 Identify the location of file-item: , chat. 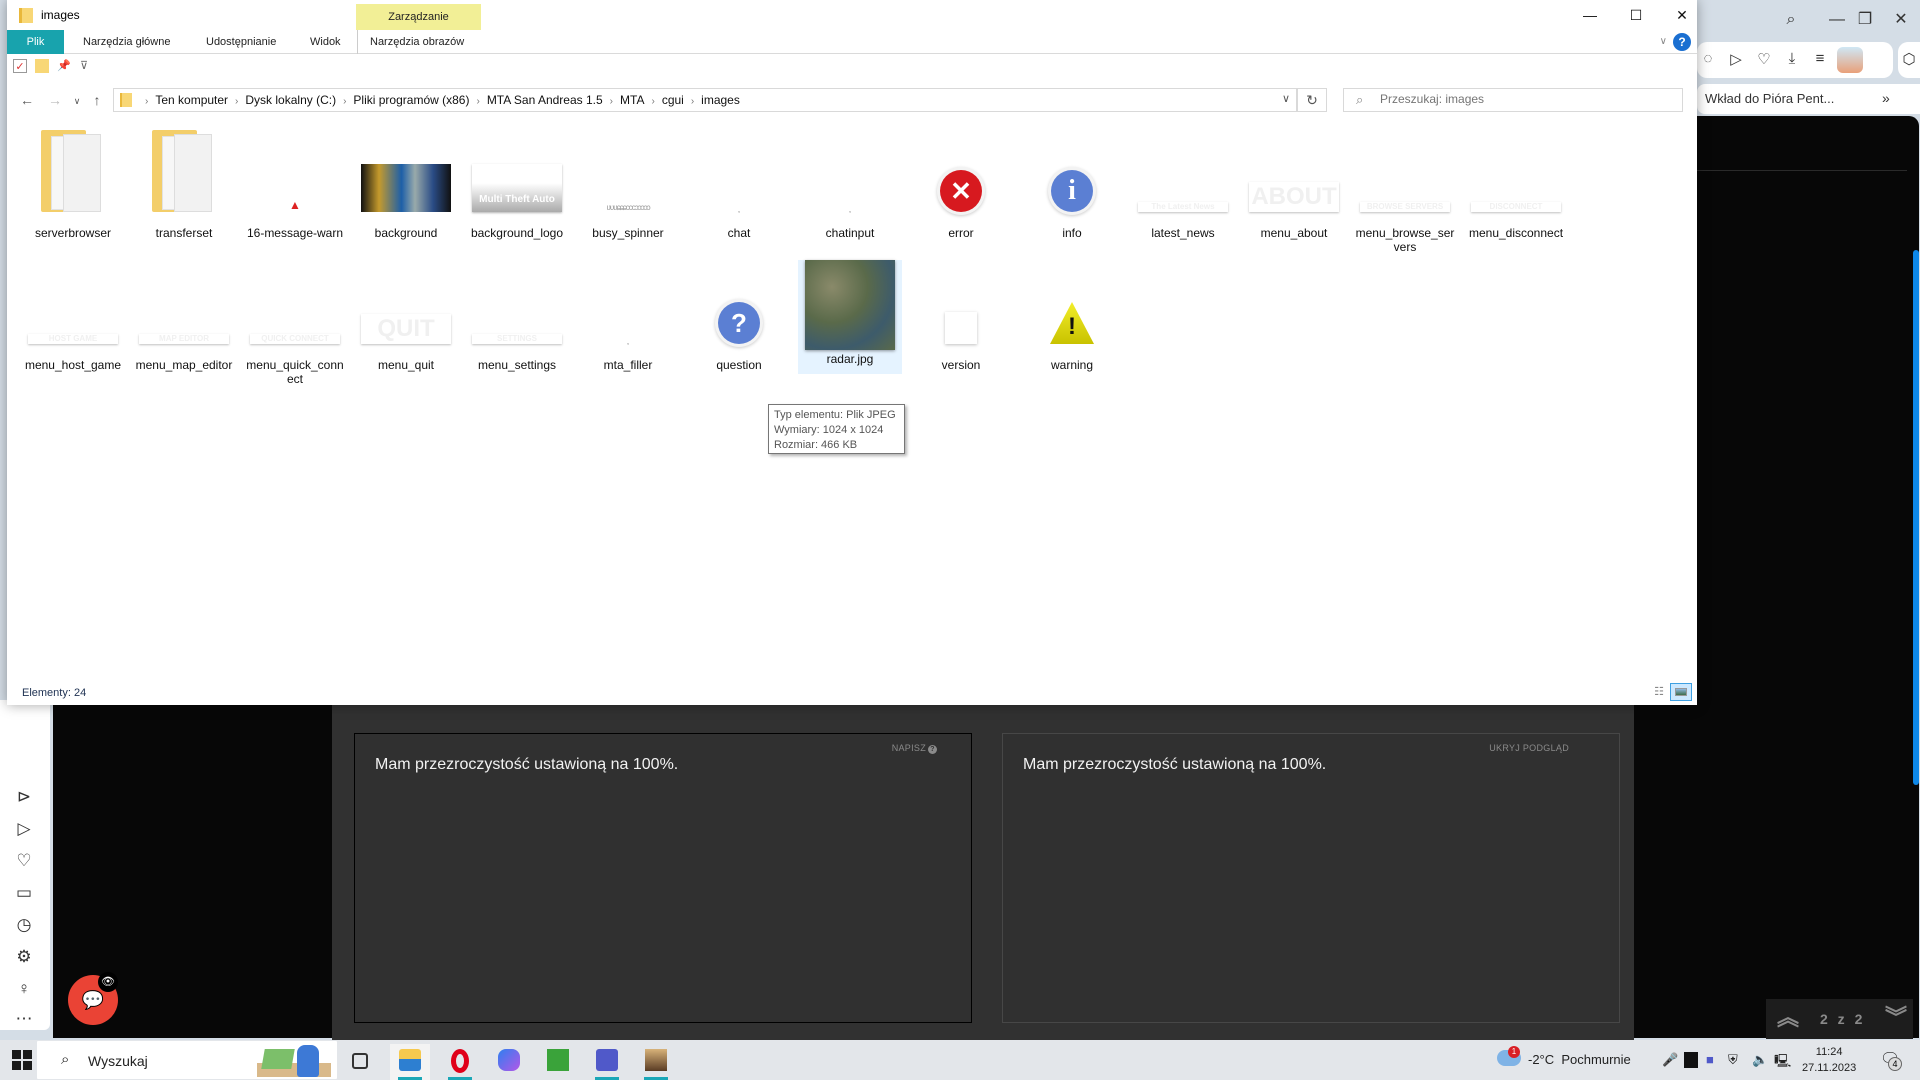
(739, 192).